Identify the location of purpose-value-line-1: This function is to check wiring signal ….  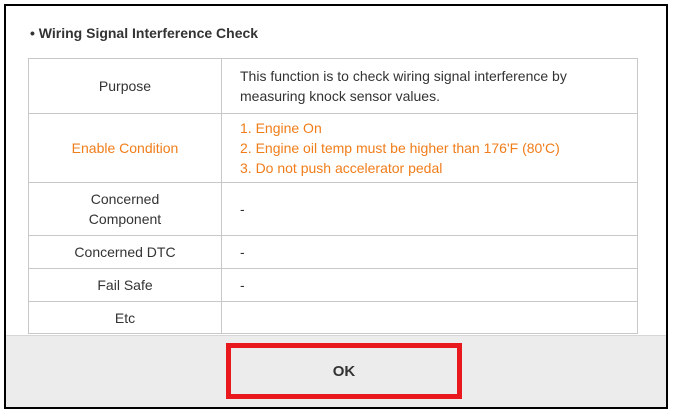
(403, 76).